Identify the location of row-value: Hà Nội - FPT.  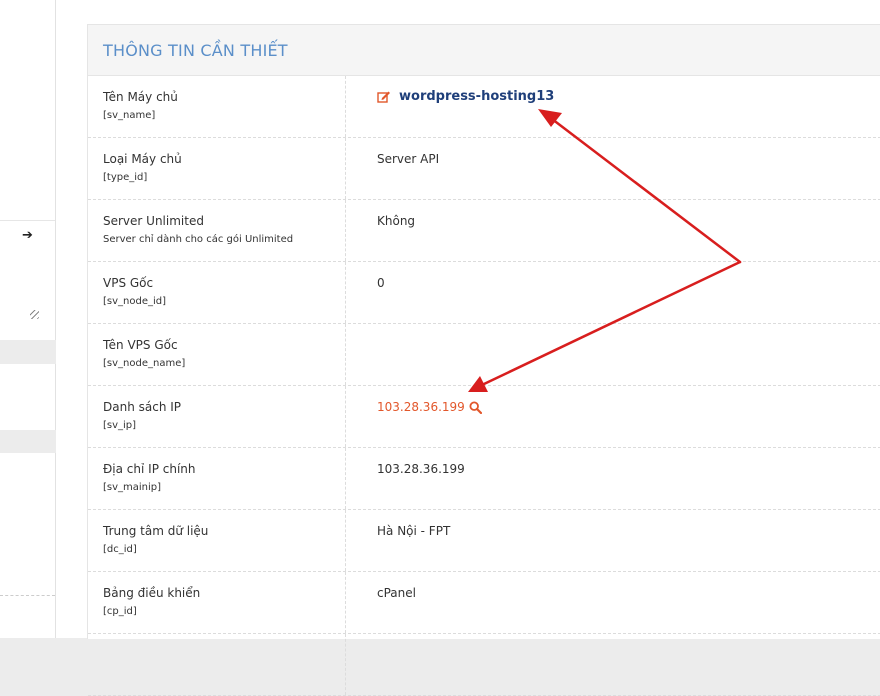
(414, 531).